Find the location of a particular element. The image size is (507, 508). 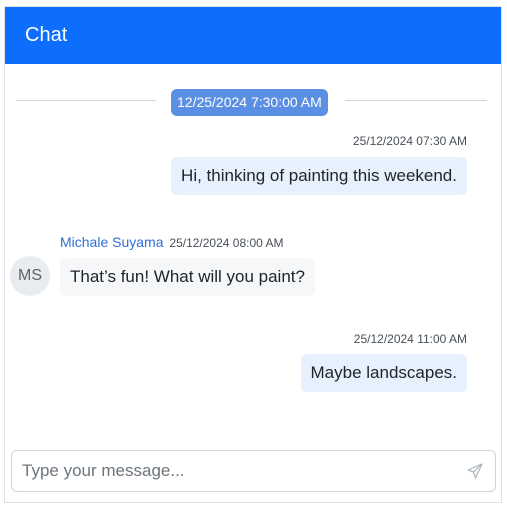

chat-title: Chat is located at coordinates (46, 35).